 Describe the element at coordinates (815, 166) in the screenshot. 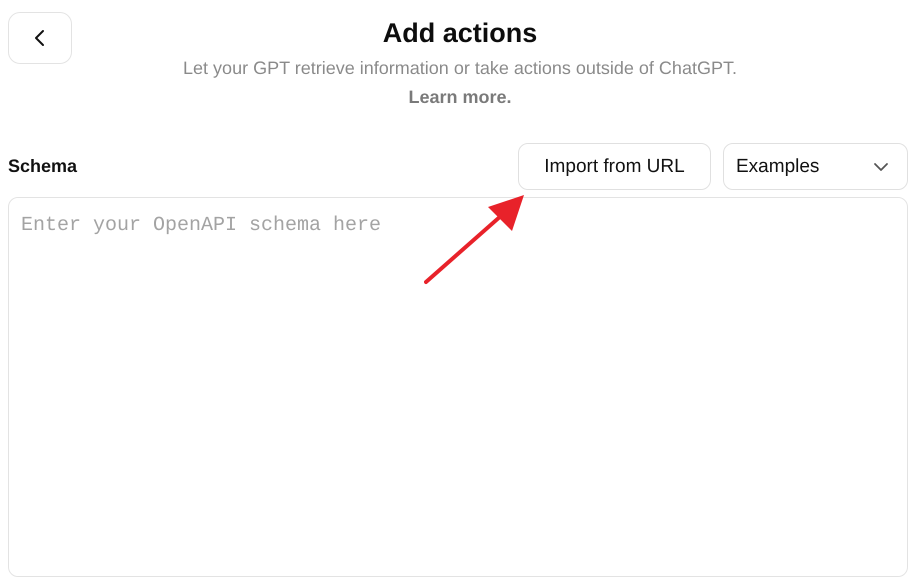

I see `examples-dropdown: Examples` at that location.